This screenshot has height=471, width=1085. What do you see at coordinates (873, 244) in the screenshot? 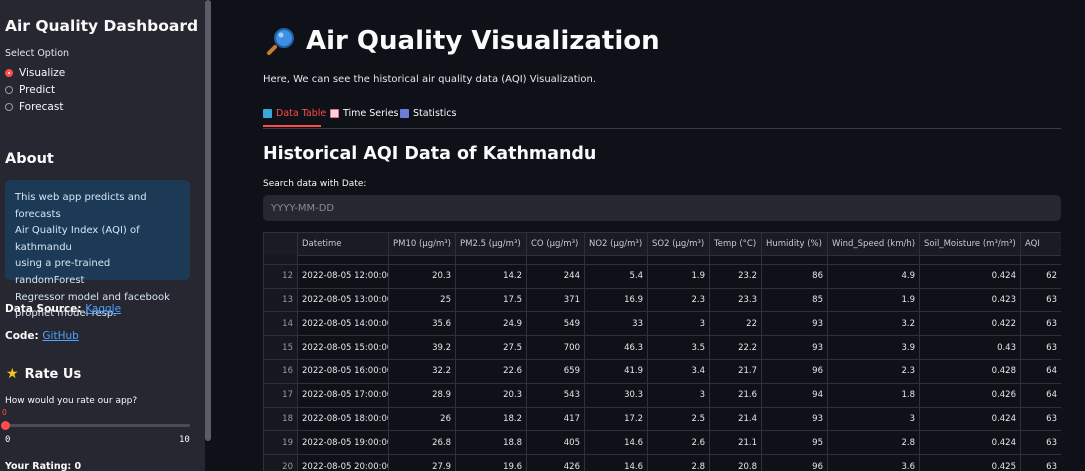
I see `column-header: Wind_Speed (km/h)` at bounding box center [873, 244].